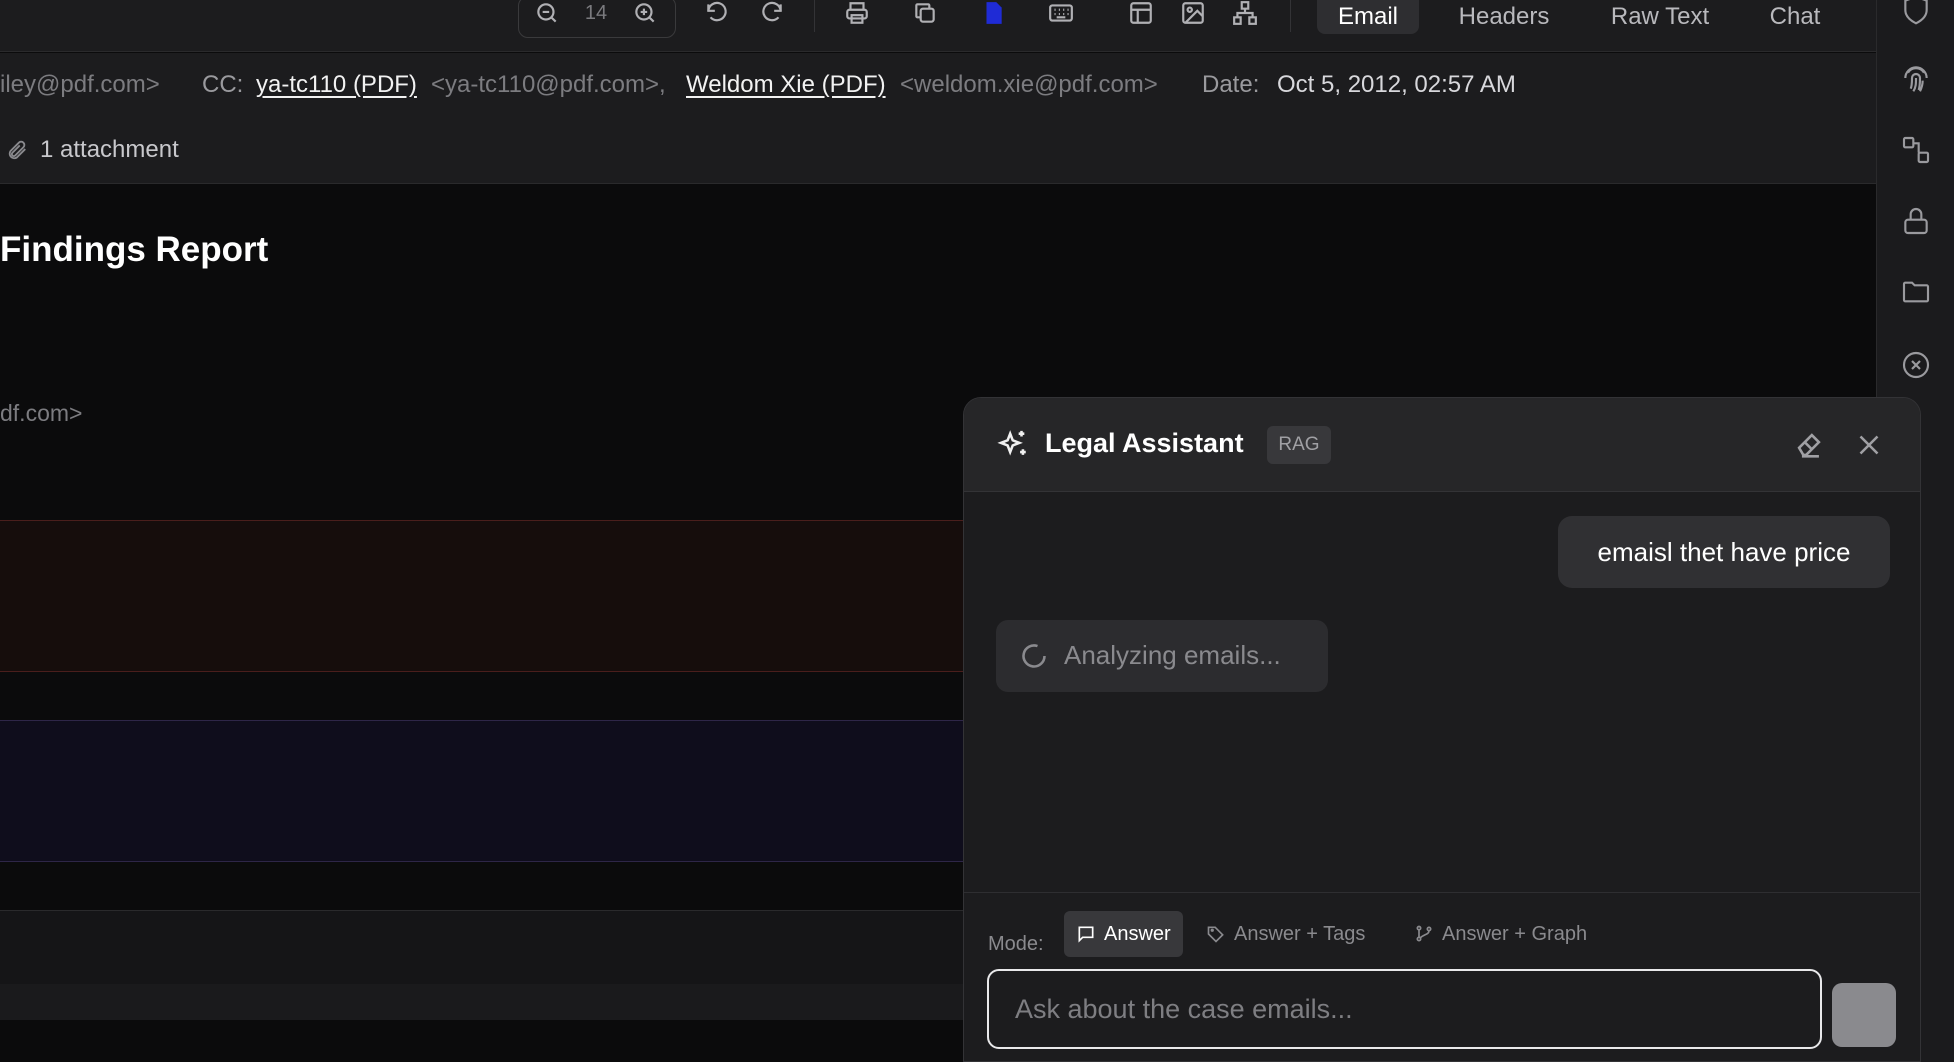 The height and width of the screenshot is (1062, 1954). Describe the element at coordinates (1424, 933) in the screenshot. I see `git-branch-icon` at that location.